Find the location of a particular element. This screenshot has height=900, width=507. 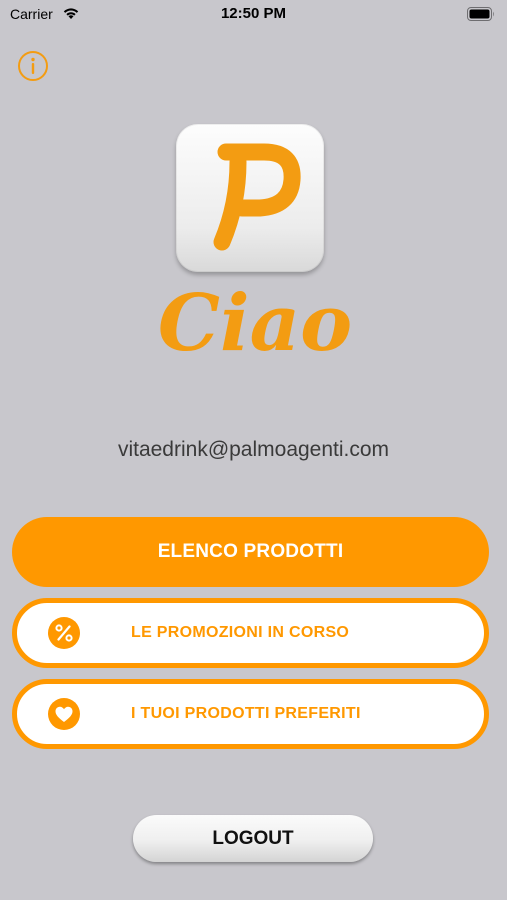

products-list-label: ELENCO PRODOTTI is located at coordinates (250, 551).